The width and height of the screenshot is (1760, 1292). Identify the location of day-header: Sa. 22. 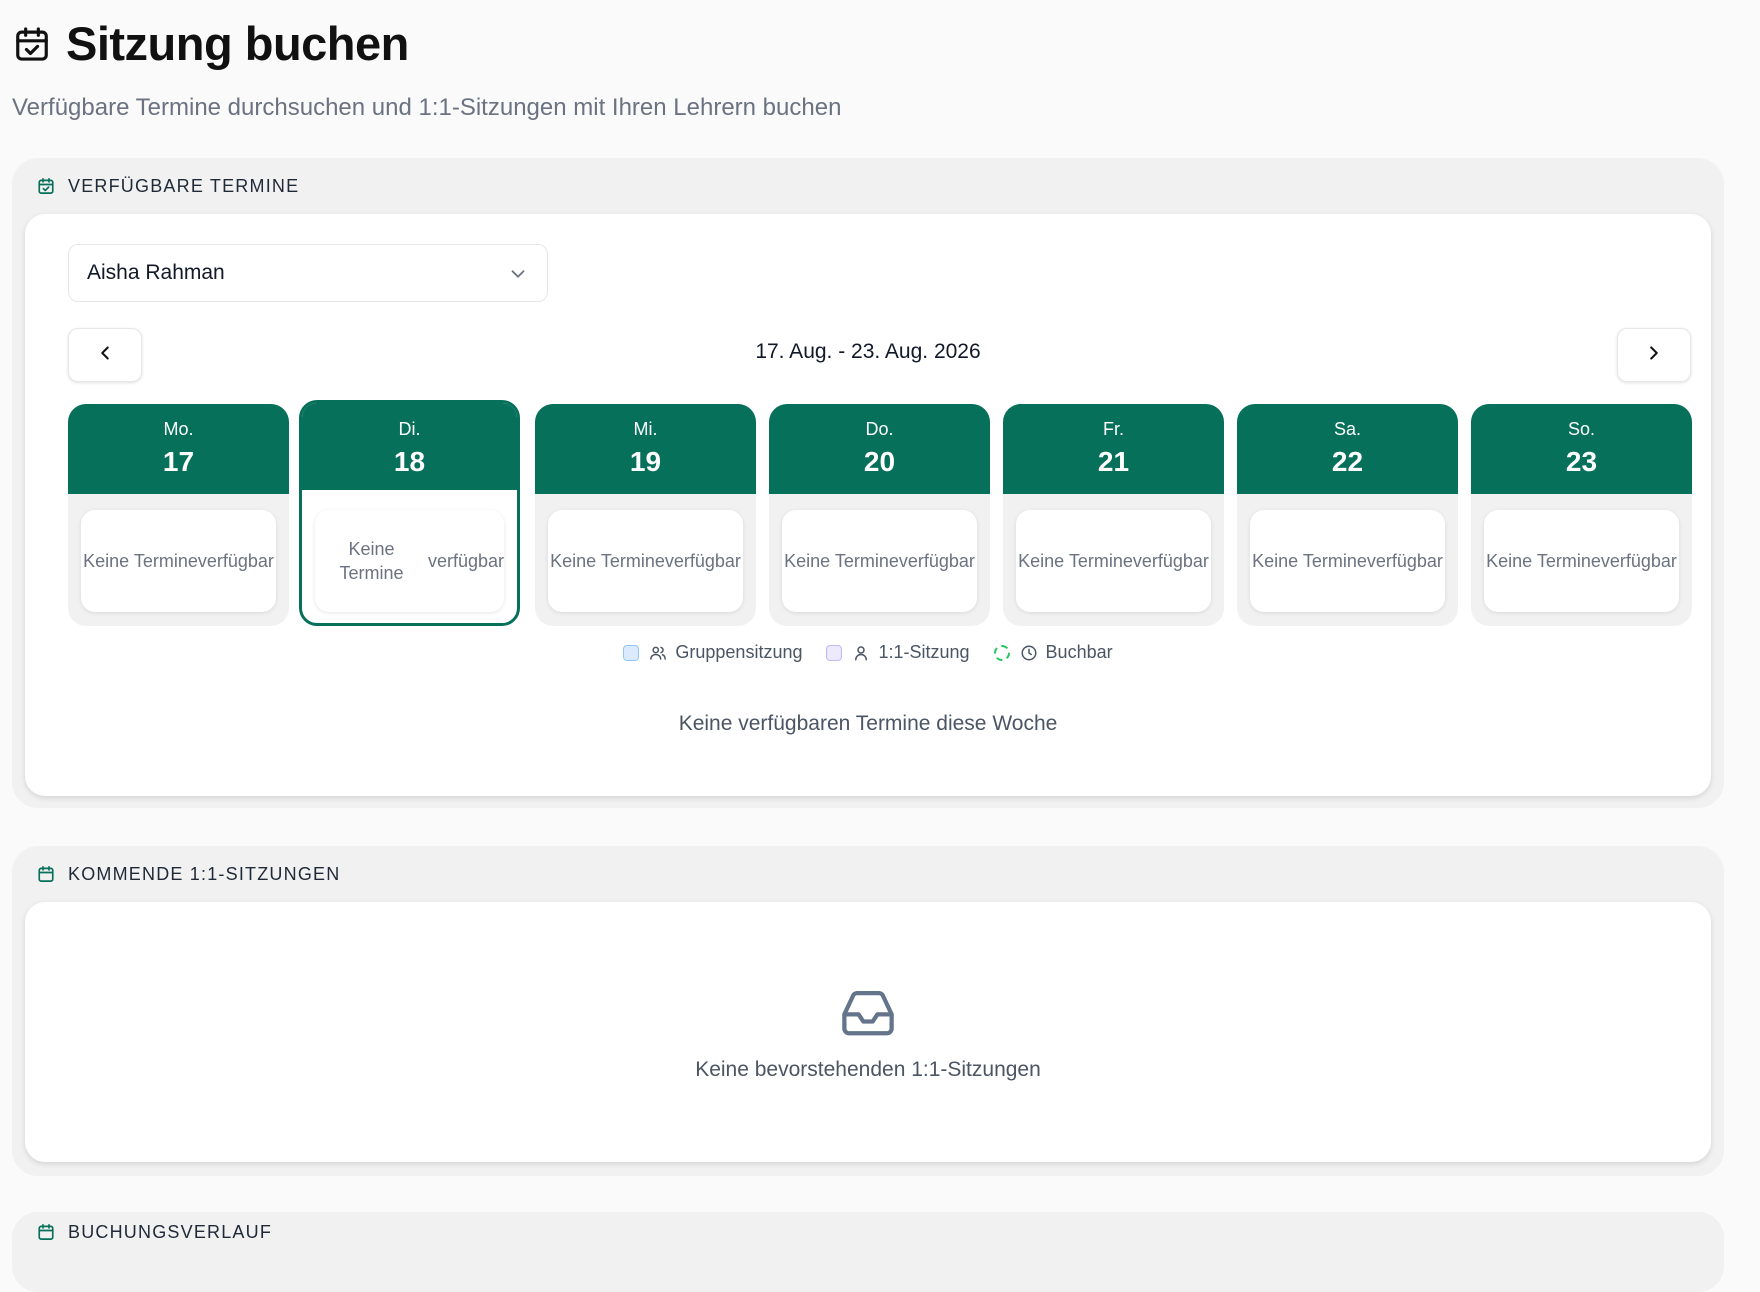
(1347, 449).